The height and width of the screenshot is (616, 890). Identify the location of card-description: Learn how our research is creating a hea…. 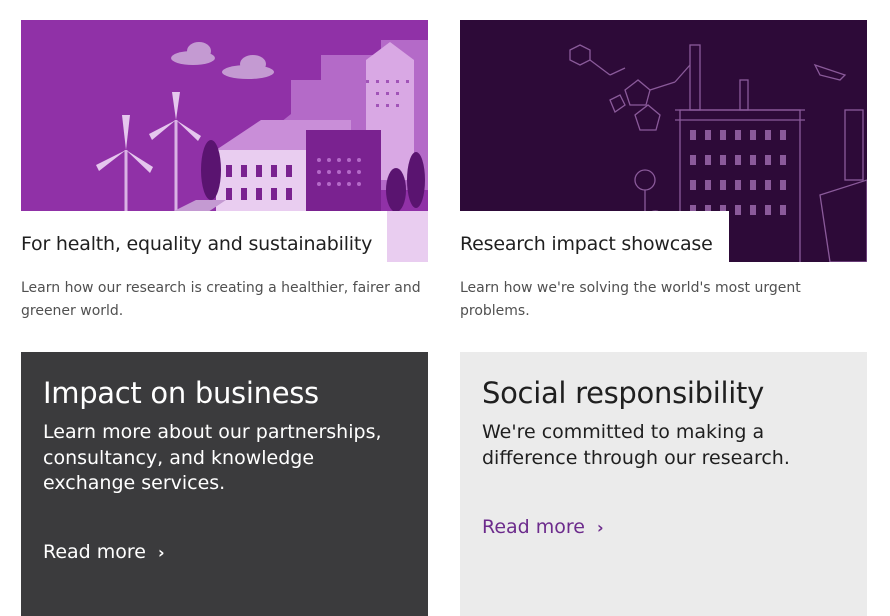
(221, 299).